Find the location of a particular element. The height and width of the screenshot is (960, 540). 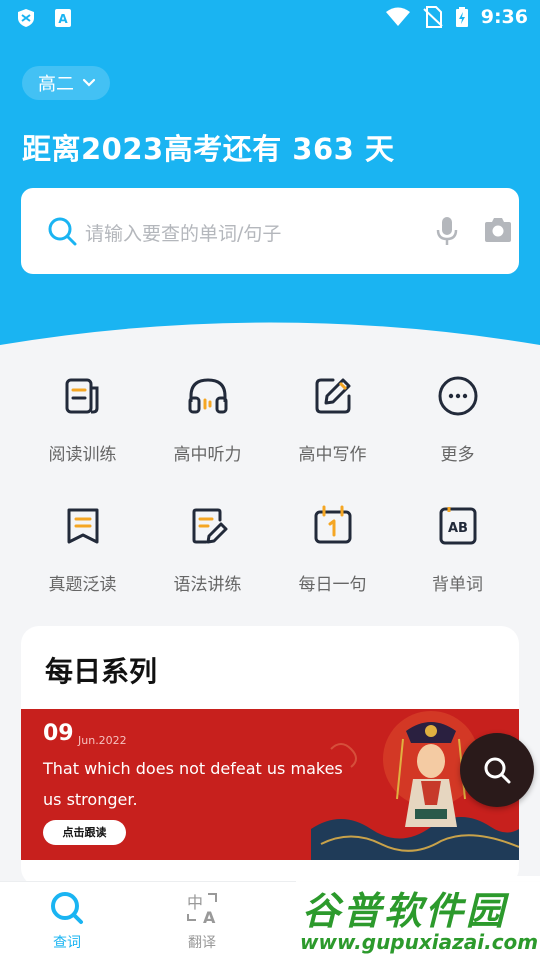

floating-search-button is located at coordinates (497, 770).